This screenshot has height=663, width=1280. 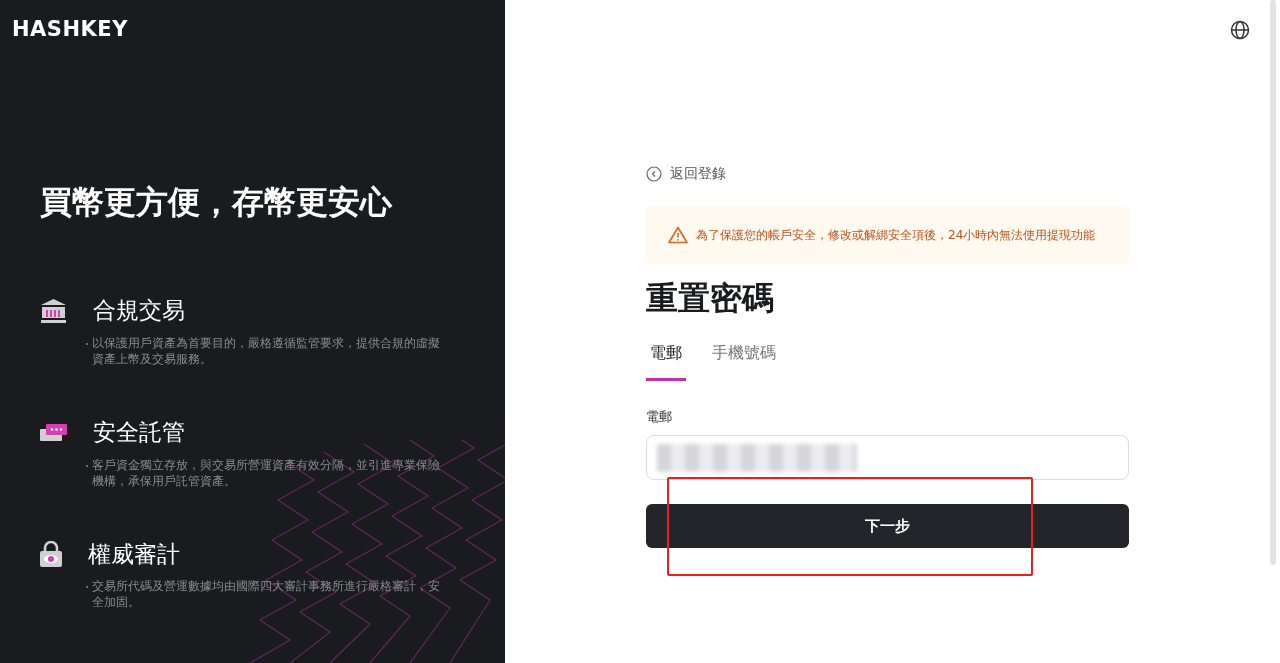 I want to click on feature-description: 交易所代碼及營運數據均由國際四大審計事務所進行嚴格審計，安全加固。, so click(x=266, y=594).